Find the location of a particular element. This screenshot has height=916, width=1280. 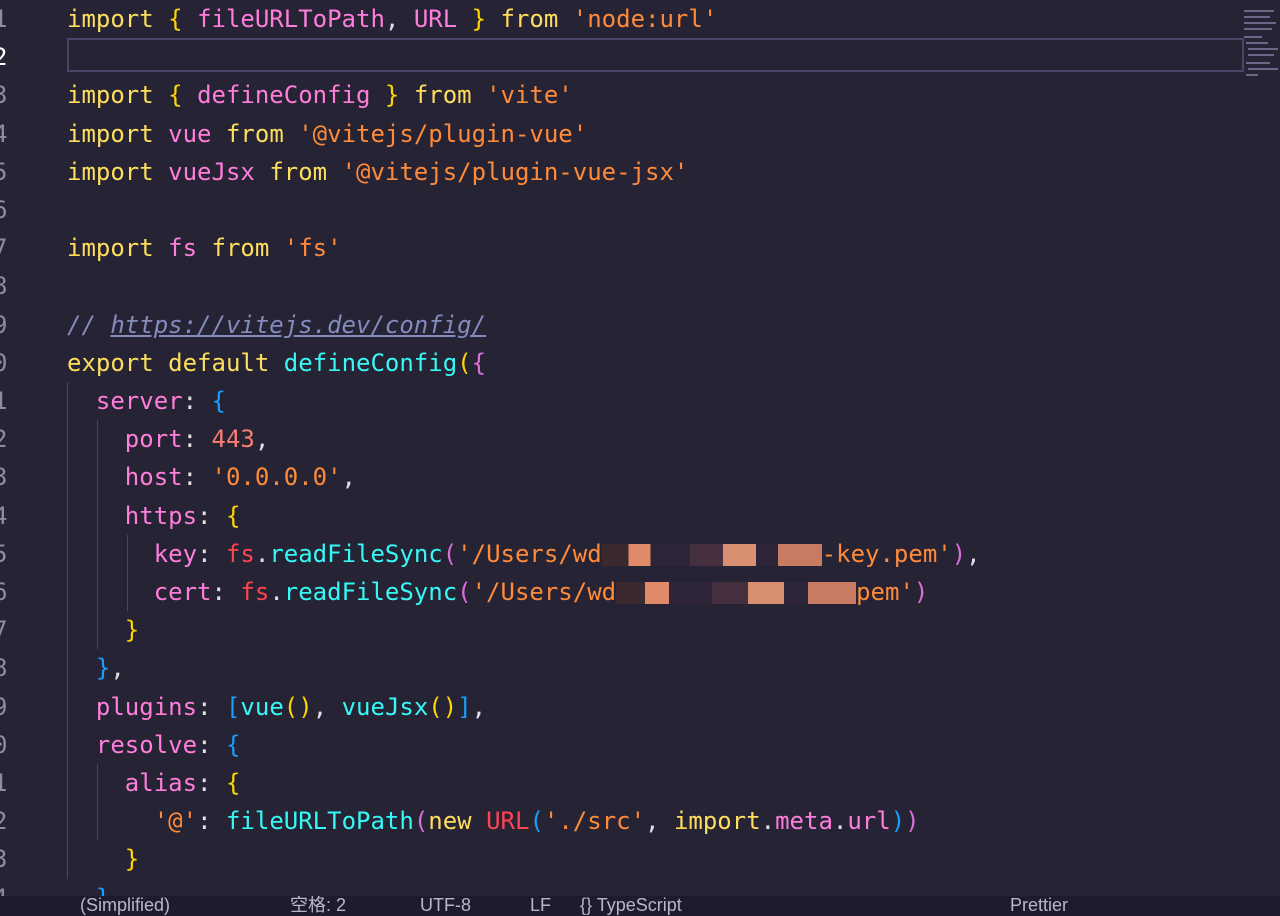

token: fs is located at coordinates (240, 553).